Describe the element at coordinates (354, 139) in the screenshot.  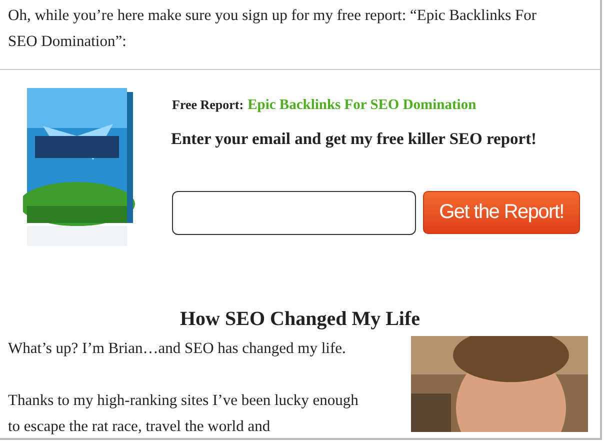
I see `headline: Enter your email and get my free killer SEO report!` at that location.